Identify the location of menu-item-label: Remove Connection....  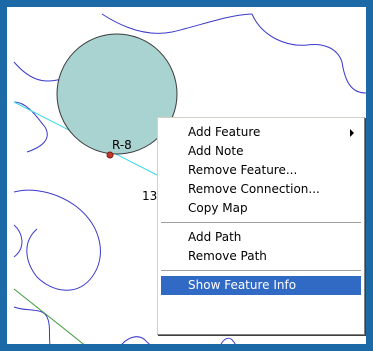
(254, 189).